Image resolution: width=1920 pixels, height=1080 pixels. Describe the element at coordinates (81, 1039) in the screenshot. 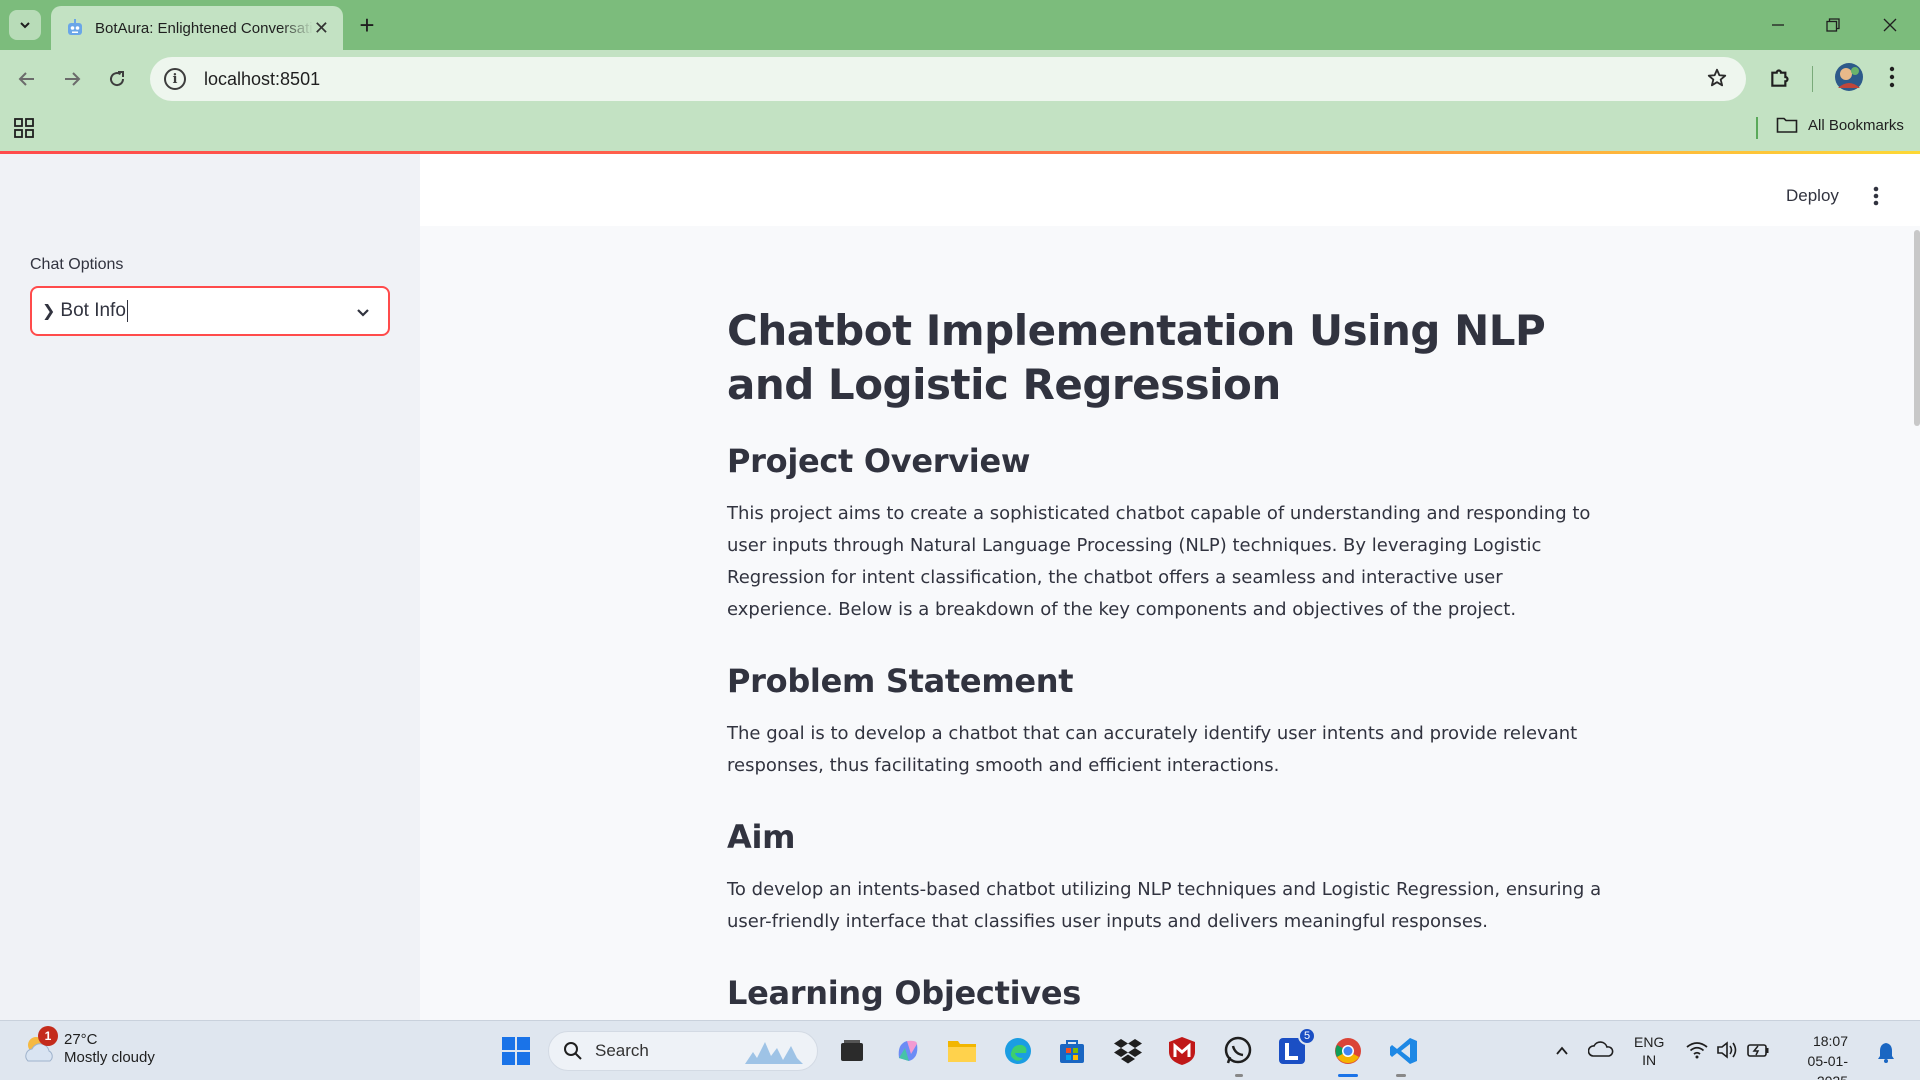

I see `weather-temp: 27°C` at that location.